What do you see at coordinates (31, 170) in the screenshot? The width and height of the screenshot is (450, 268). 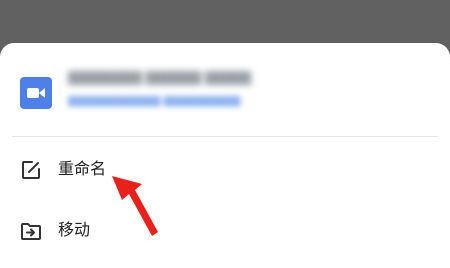 I see `rename-edit-icon` at bounding box center [31, 170].